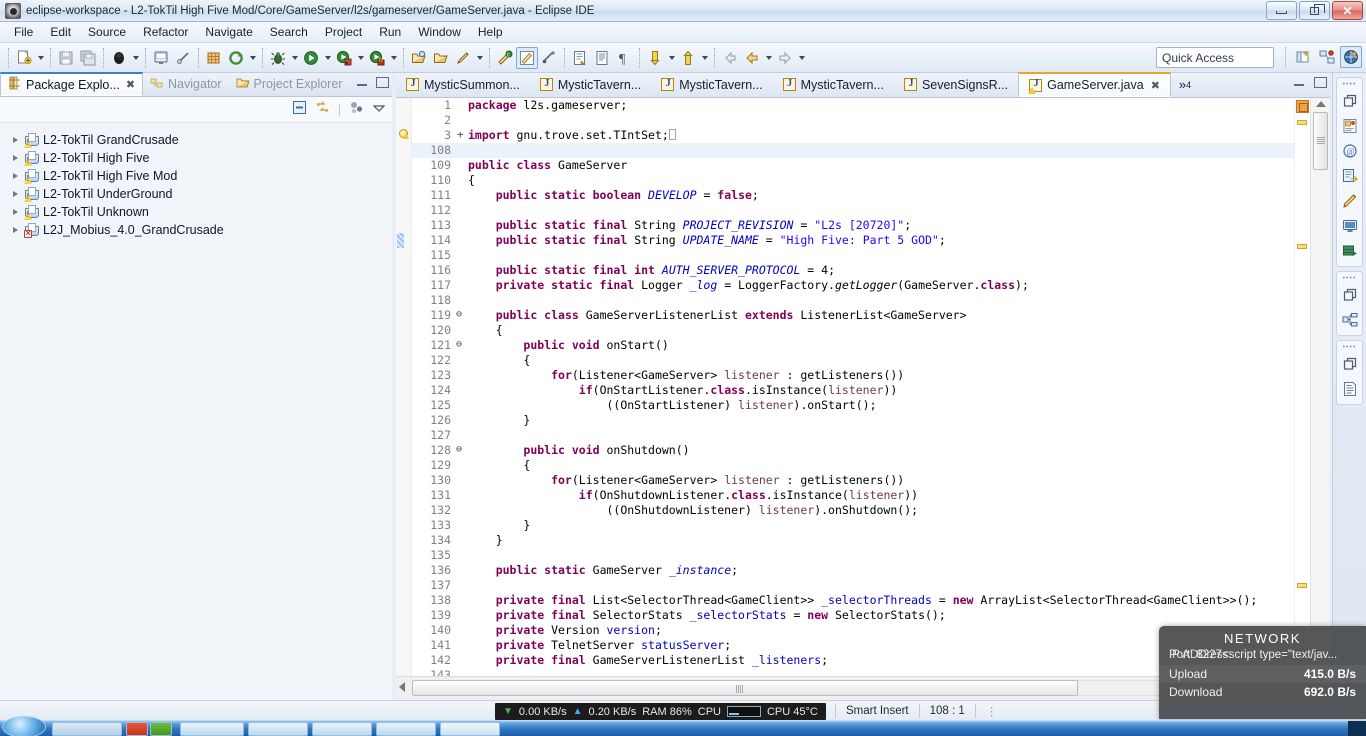  What do you see at coordinates (135, 58) in the screenshot?
I see `print-dropdown-icon` at bounding box center [135, 58].